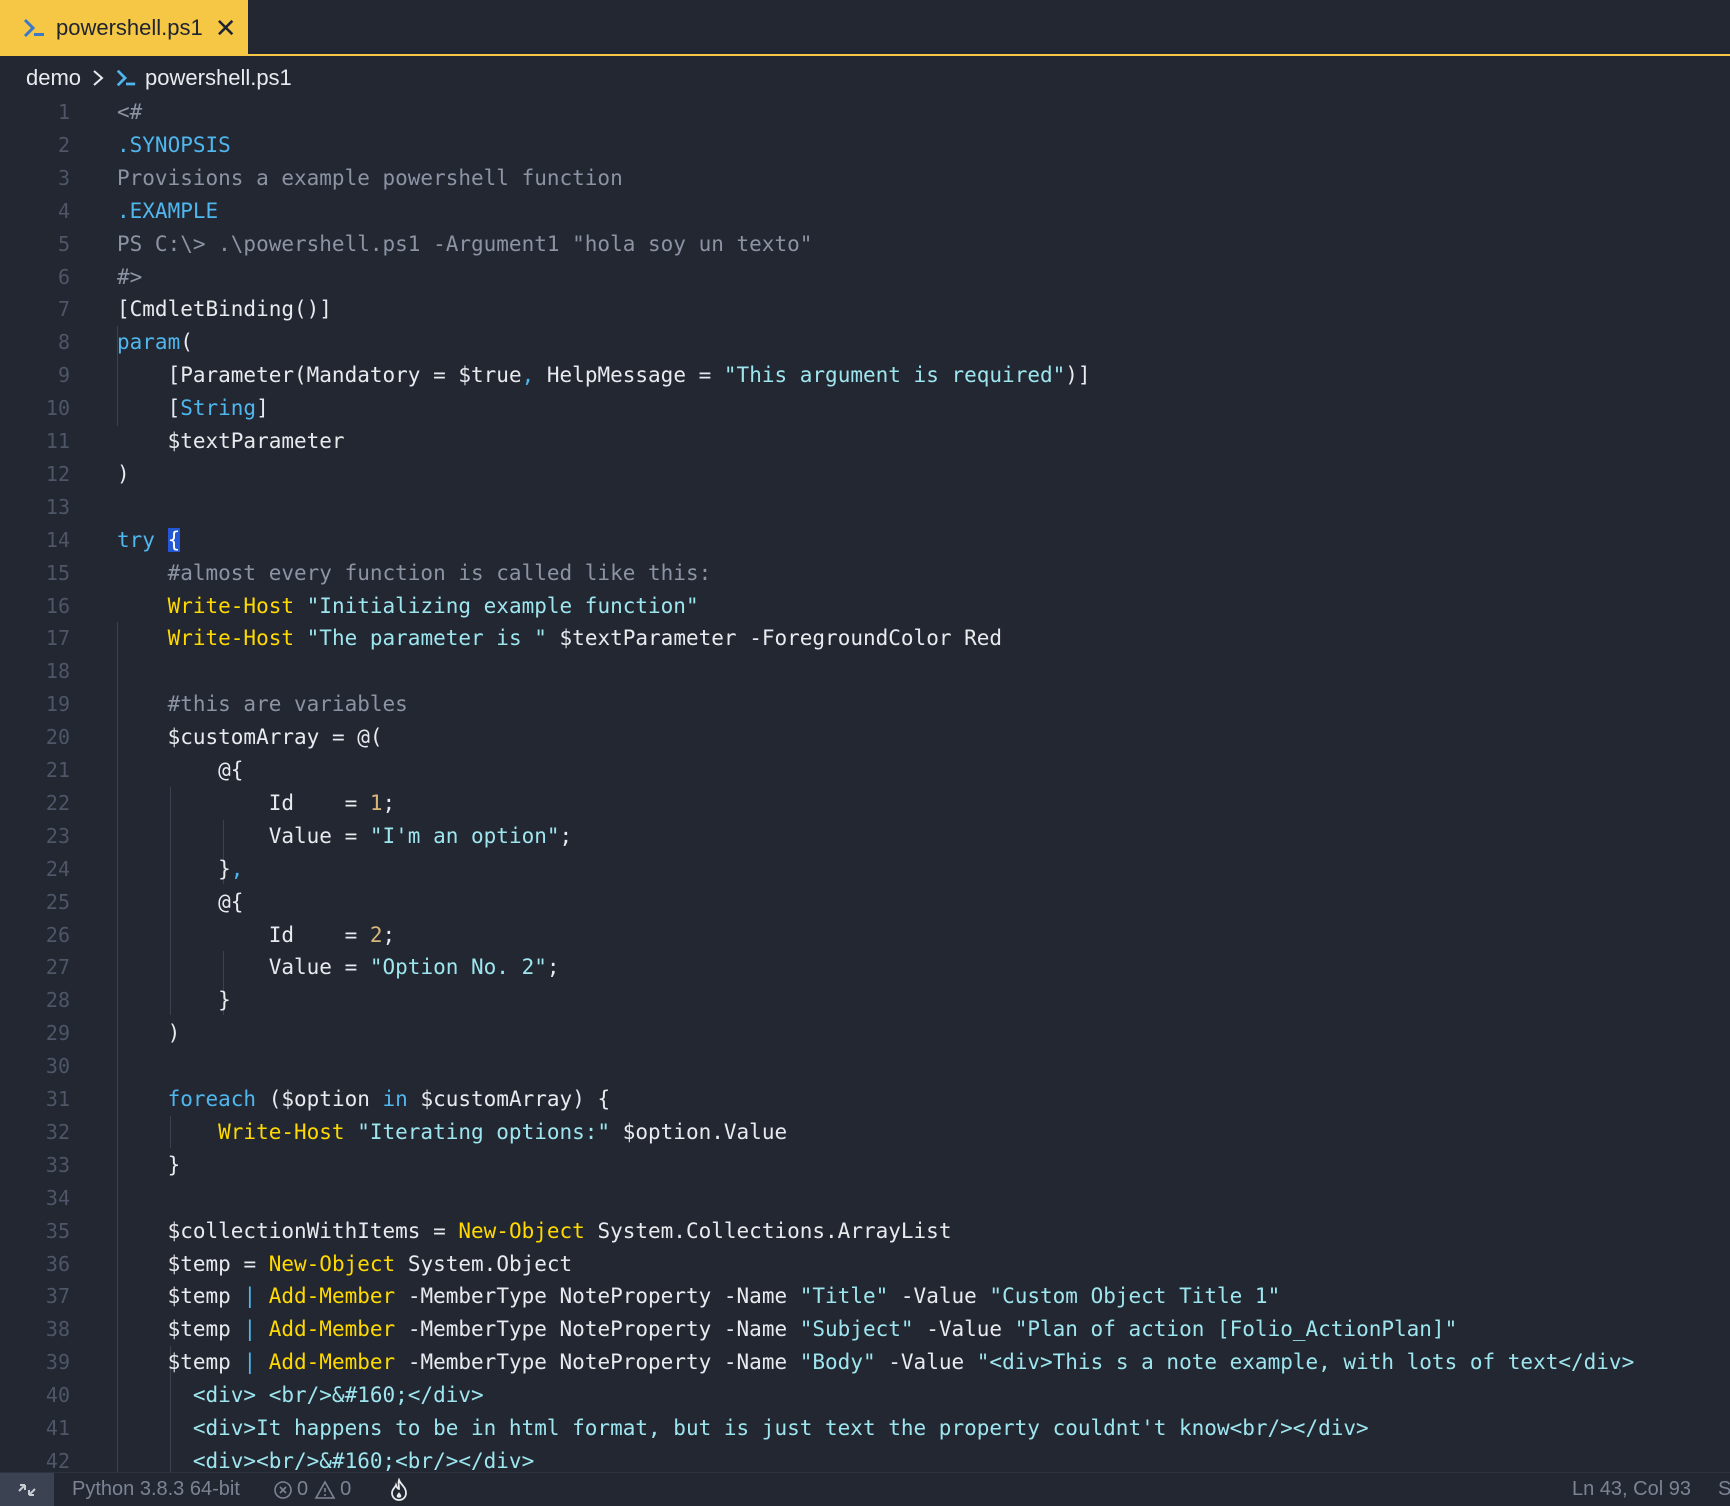 This screenshot has width=1730, height=1506. I want to click on code-line: 12), so click(865, 474).